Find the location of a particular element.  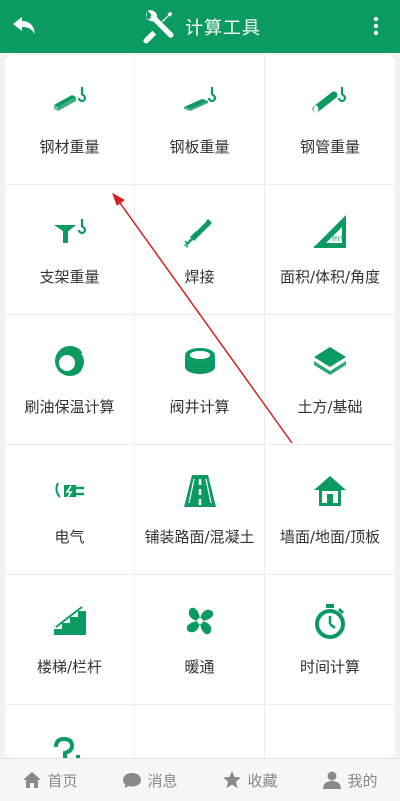

valve-well-icon is located at coordinates (200, 361).